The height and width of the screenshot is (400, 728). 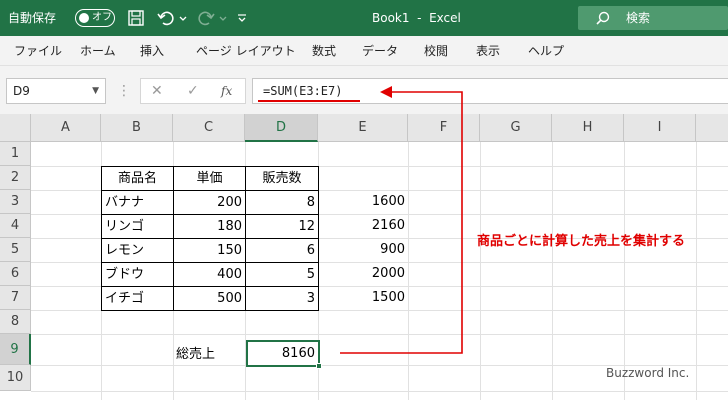 I want to click on row-header: 8, so click(x=15, y=322).